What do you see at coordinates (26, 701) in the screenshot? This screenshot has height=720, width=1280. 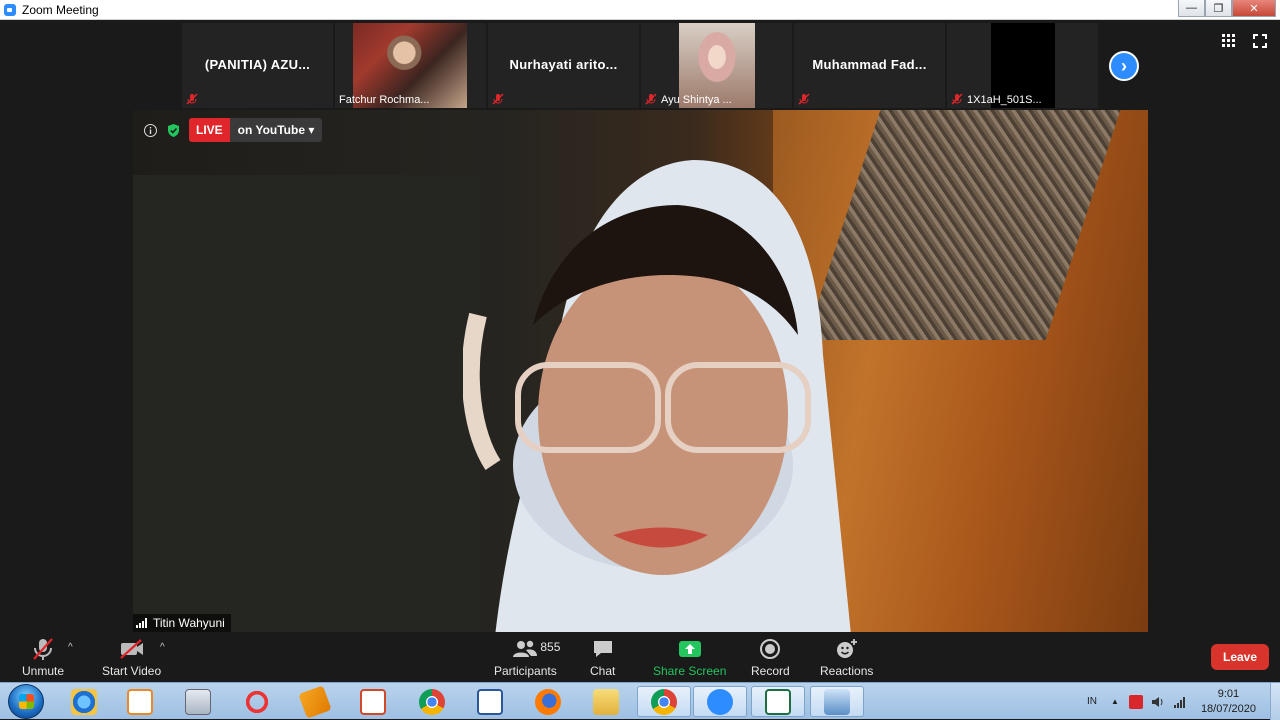 I see `start-button` at bounding box center [26, 701].